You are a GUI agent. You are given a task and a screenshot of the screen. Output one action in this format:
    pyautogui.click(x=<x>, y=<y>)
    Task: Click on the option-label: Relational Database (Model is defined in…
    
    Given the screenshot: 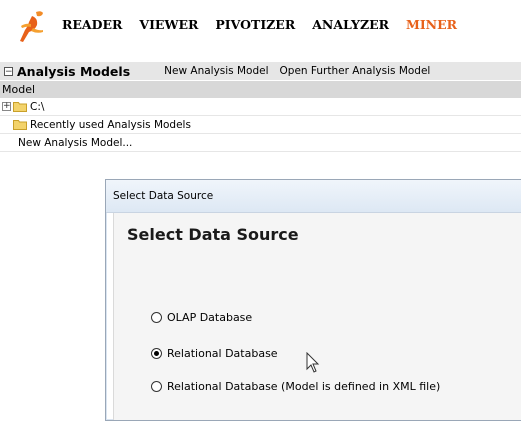 What is the action you would take?
    pyautogui.click(x=304, y=386)
    